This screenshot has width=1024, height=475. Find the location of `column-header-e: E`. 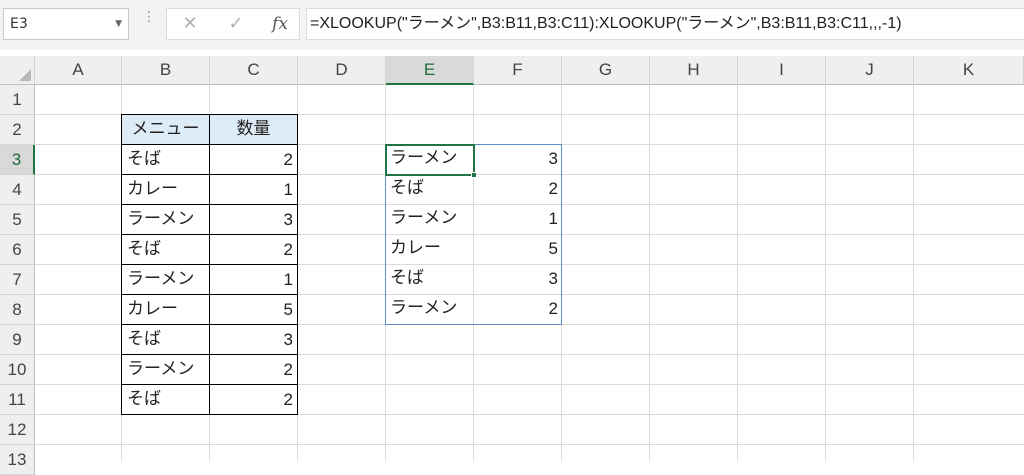

column-header-e: E is located at coordinates (430, 70).